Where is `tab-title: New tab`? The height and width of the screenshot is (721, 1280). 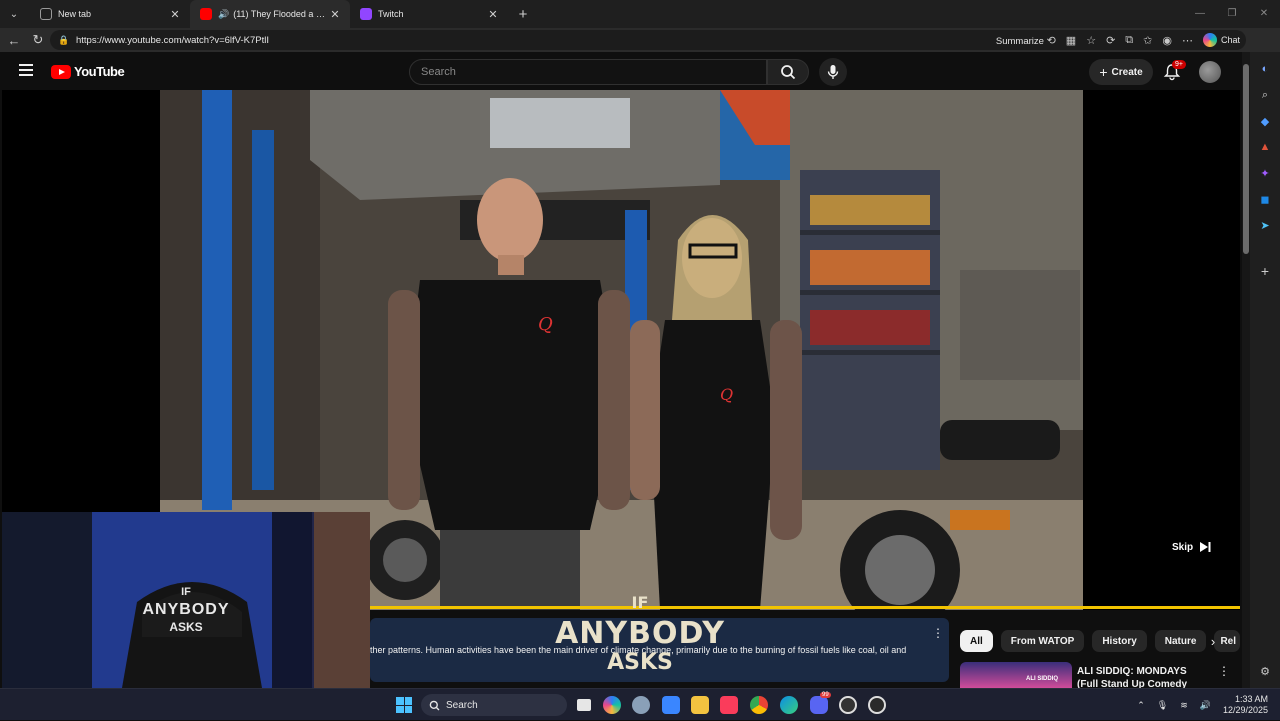
tab-title: New tab is located at coordinates (75, 14).